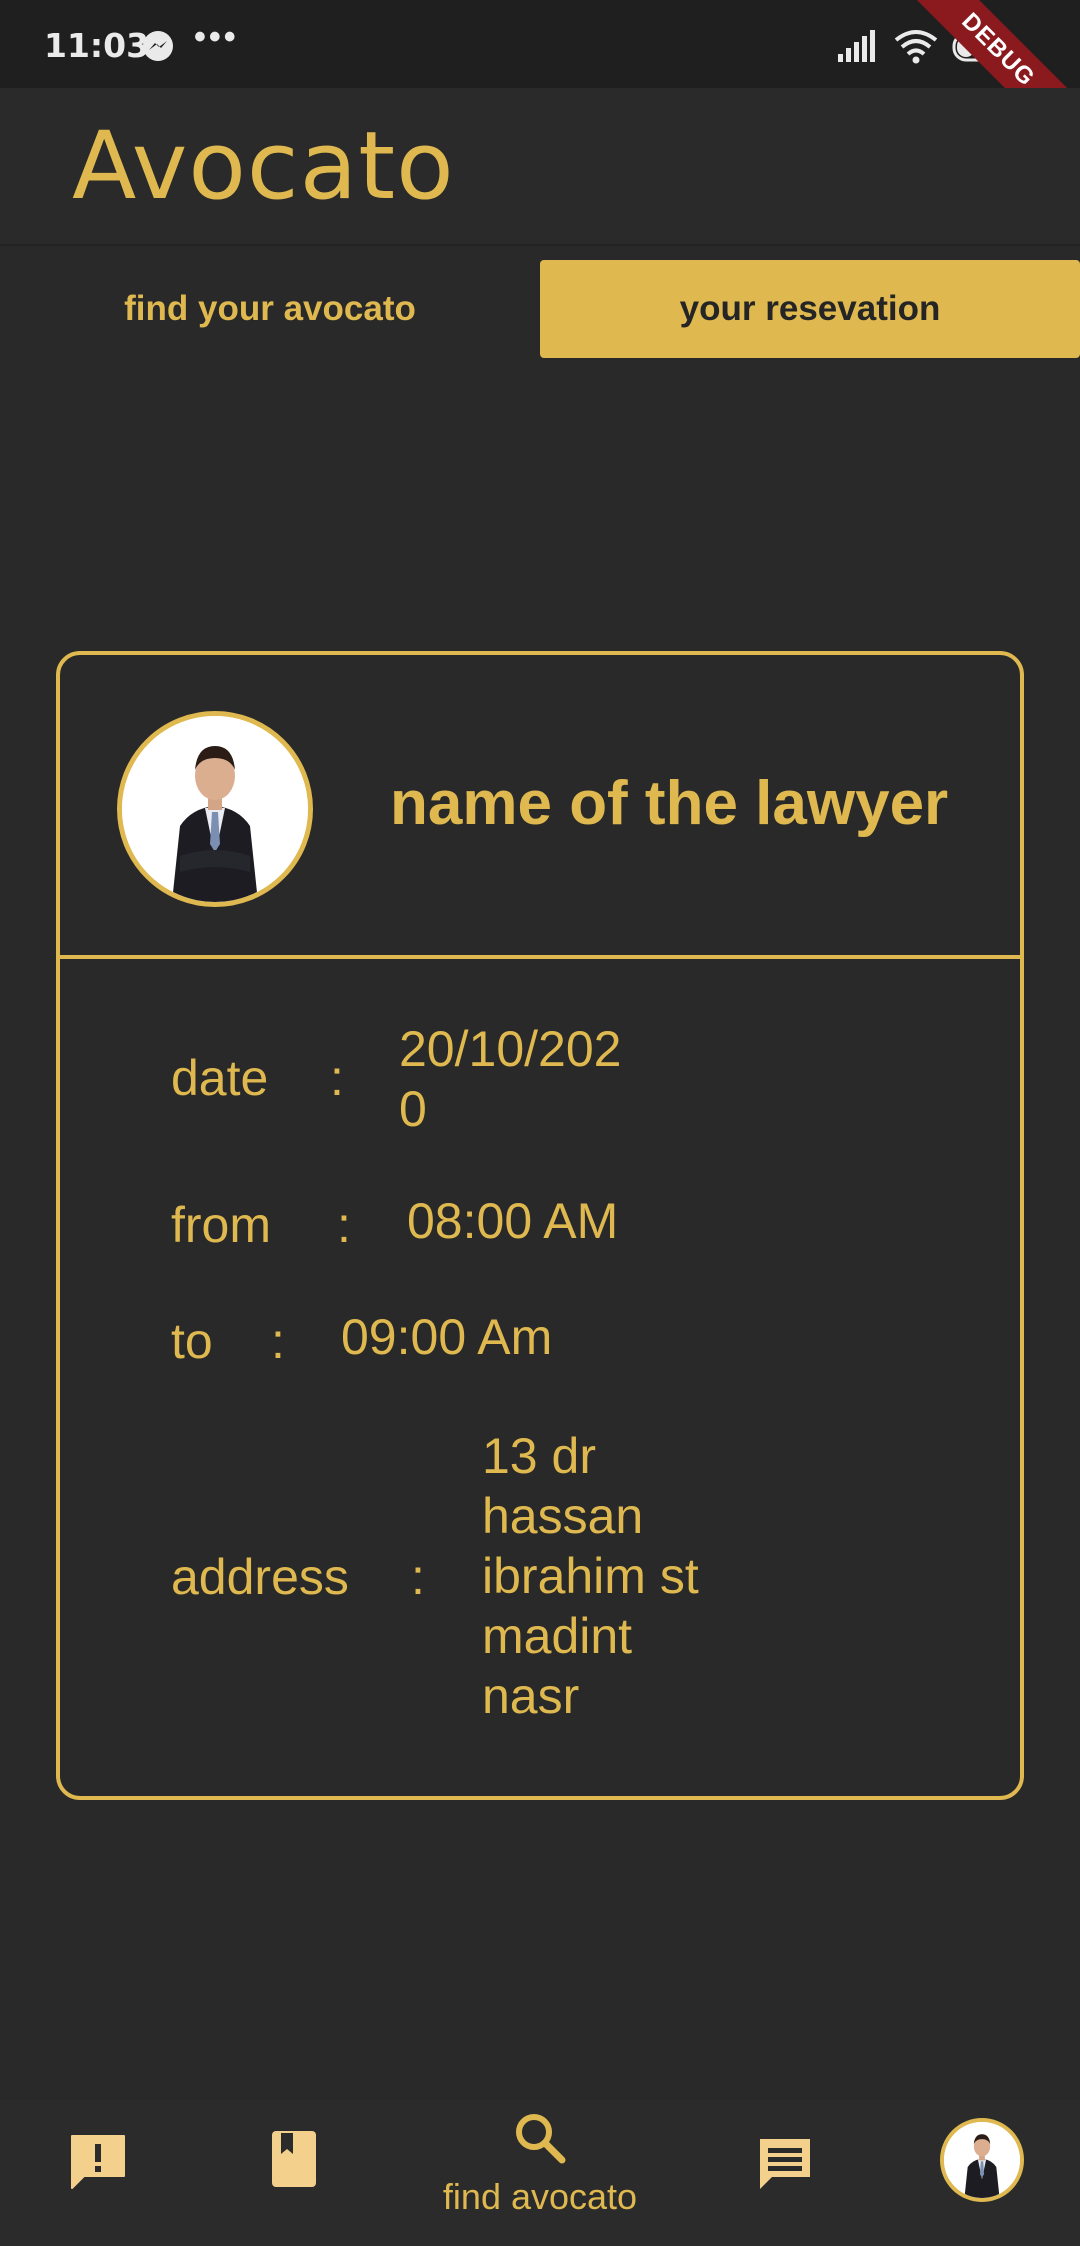  I want to click on lawyer-photo, so click(215, 809).